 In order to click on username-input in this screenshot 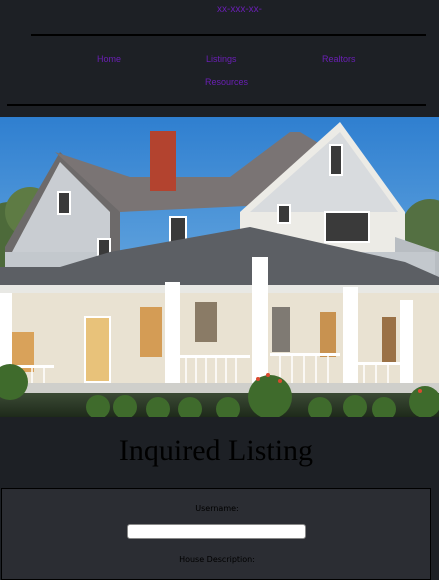, I will do `click(216, 531)`.